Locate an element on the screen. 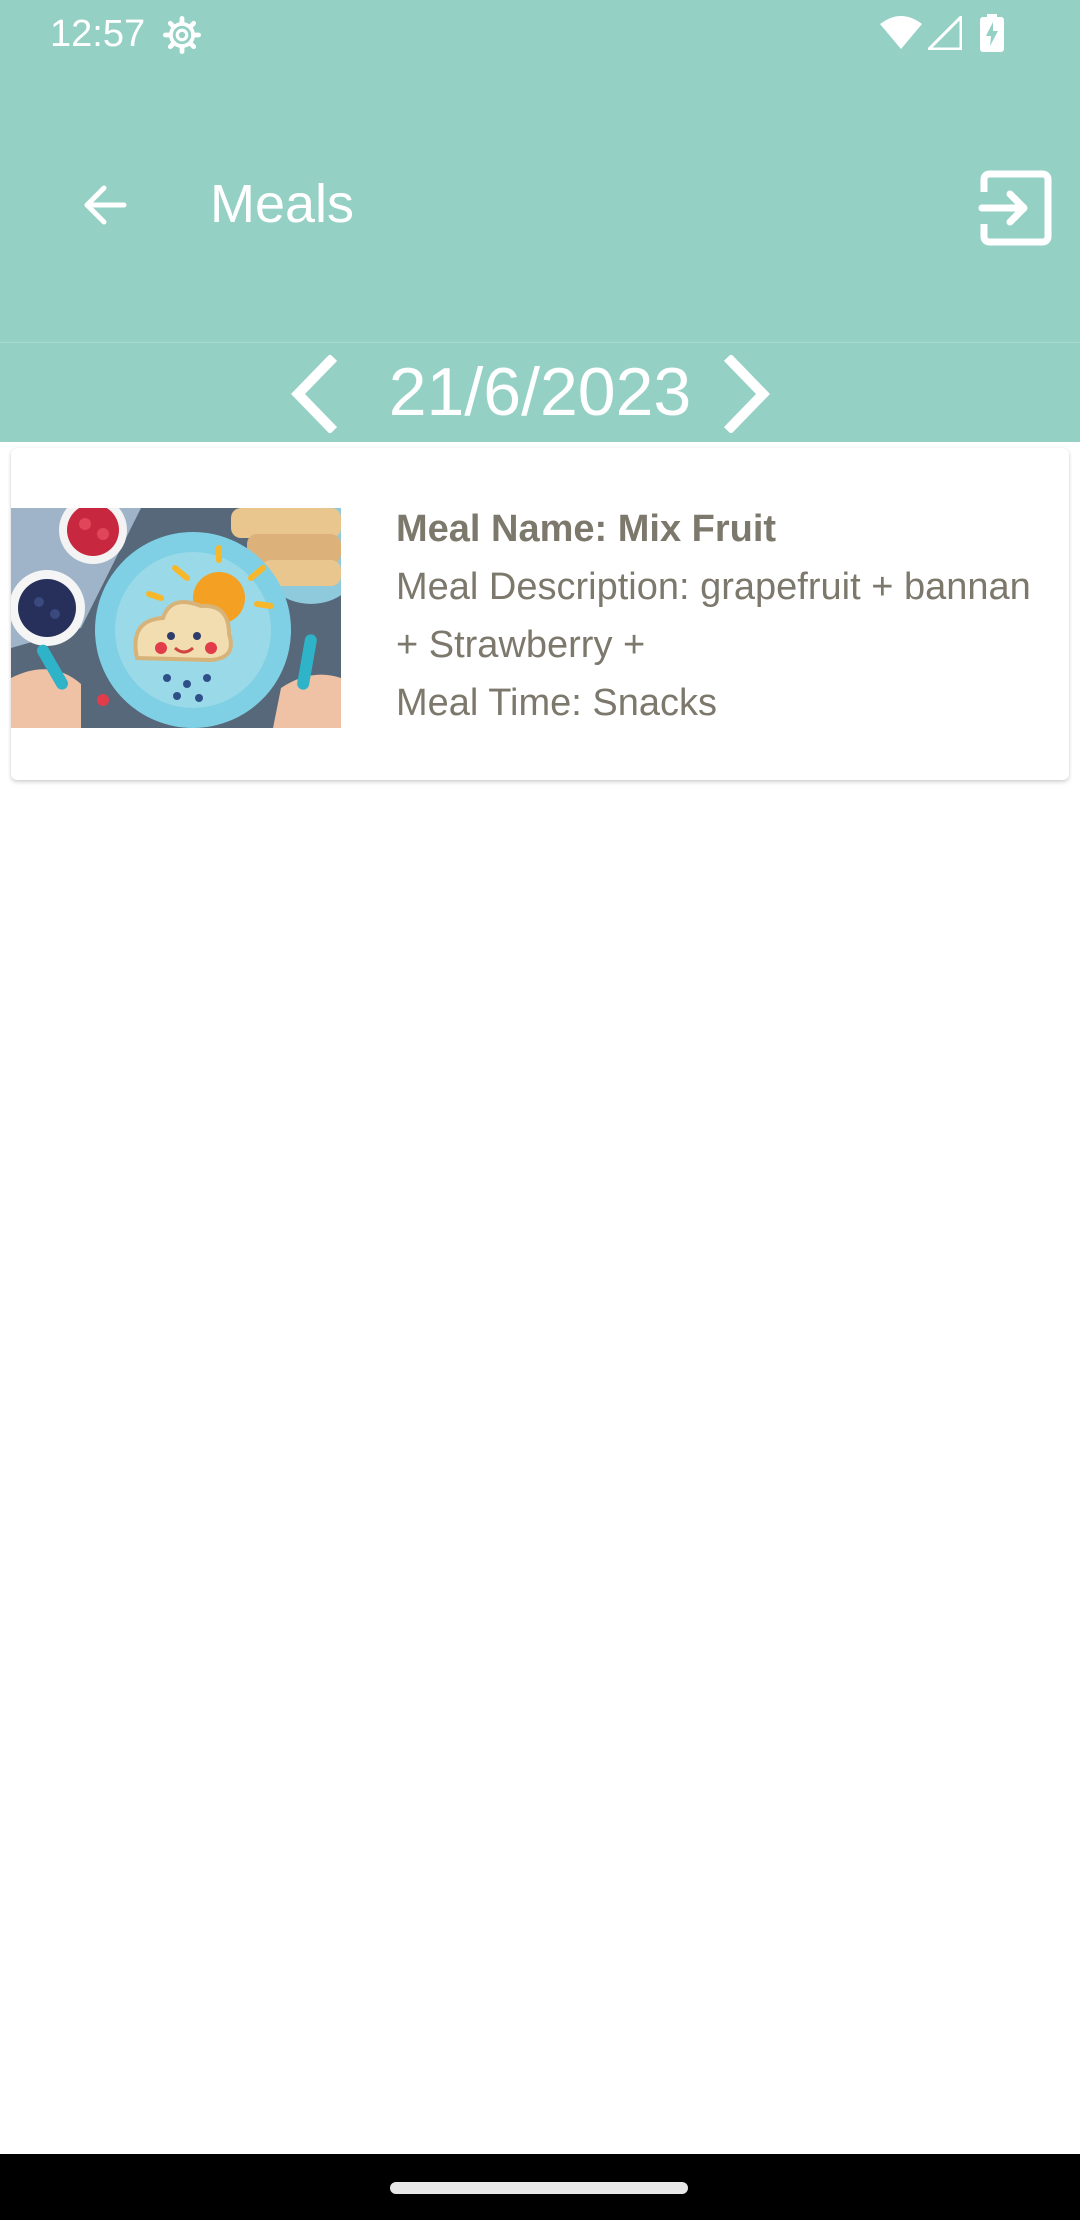 The image size is (1080, 2220). arrow-back-icon is located at coordinates (105, 205).